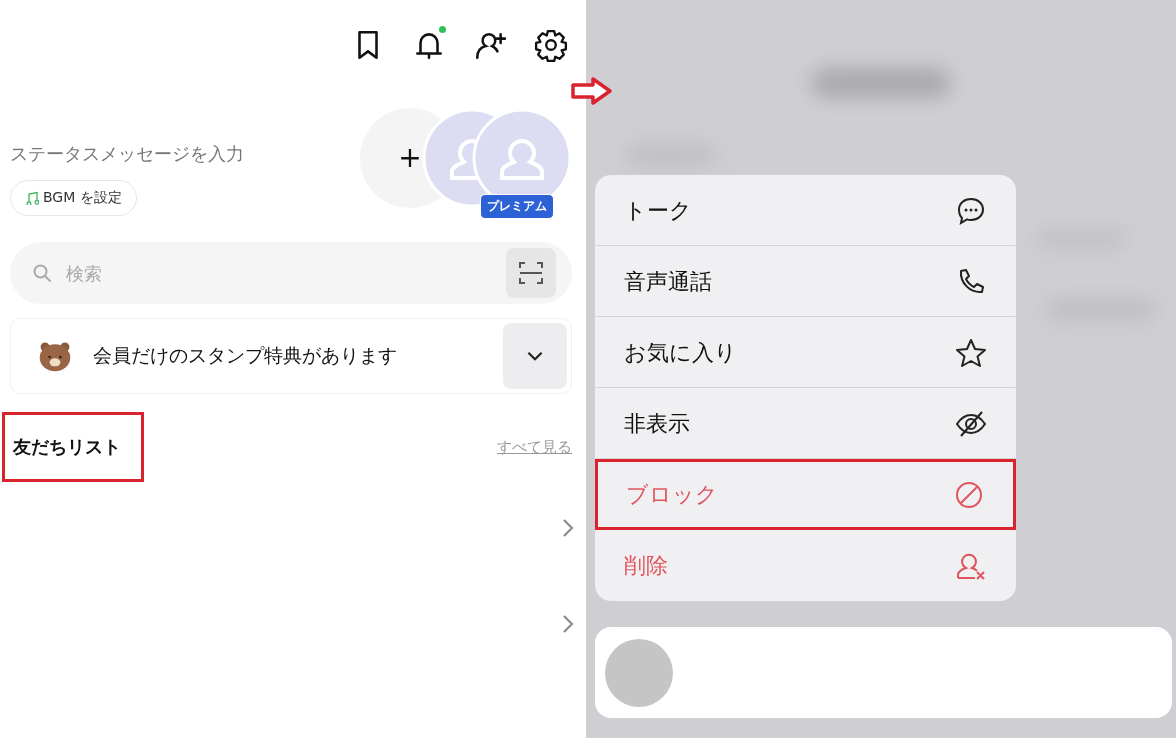  Describe the element at coordinates (410, 158) in the screenshot. I see `add-profile-button: +` at that location.